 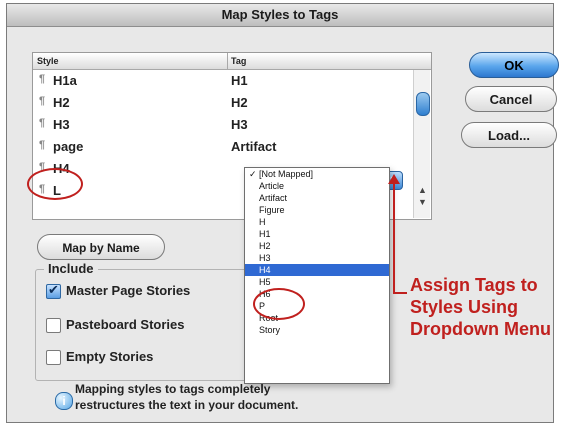 What do you see at coordinates (223, 147) in the screenshot?
I see `table-row: ¶ page Artifact` at bounding box center [223, 147].